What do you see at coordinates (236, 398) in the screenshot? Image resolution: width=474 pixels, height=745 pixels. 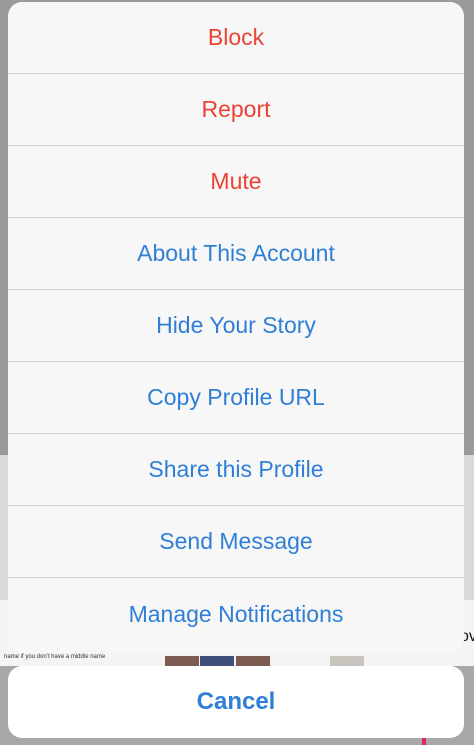 I see `copy-profile-url-button: Copy Profile URL` at bounding box center [236, 398].